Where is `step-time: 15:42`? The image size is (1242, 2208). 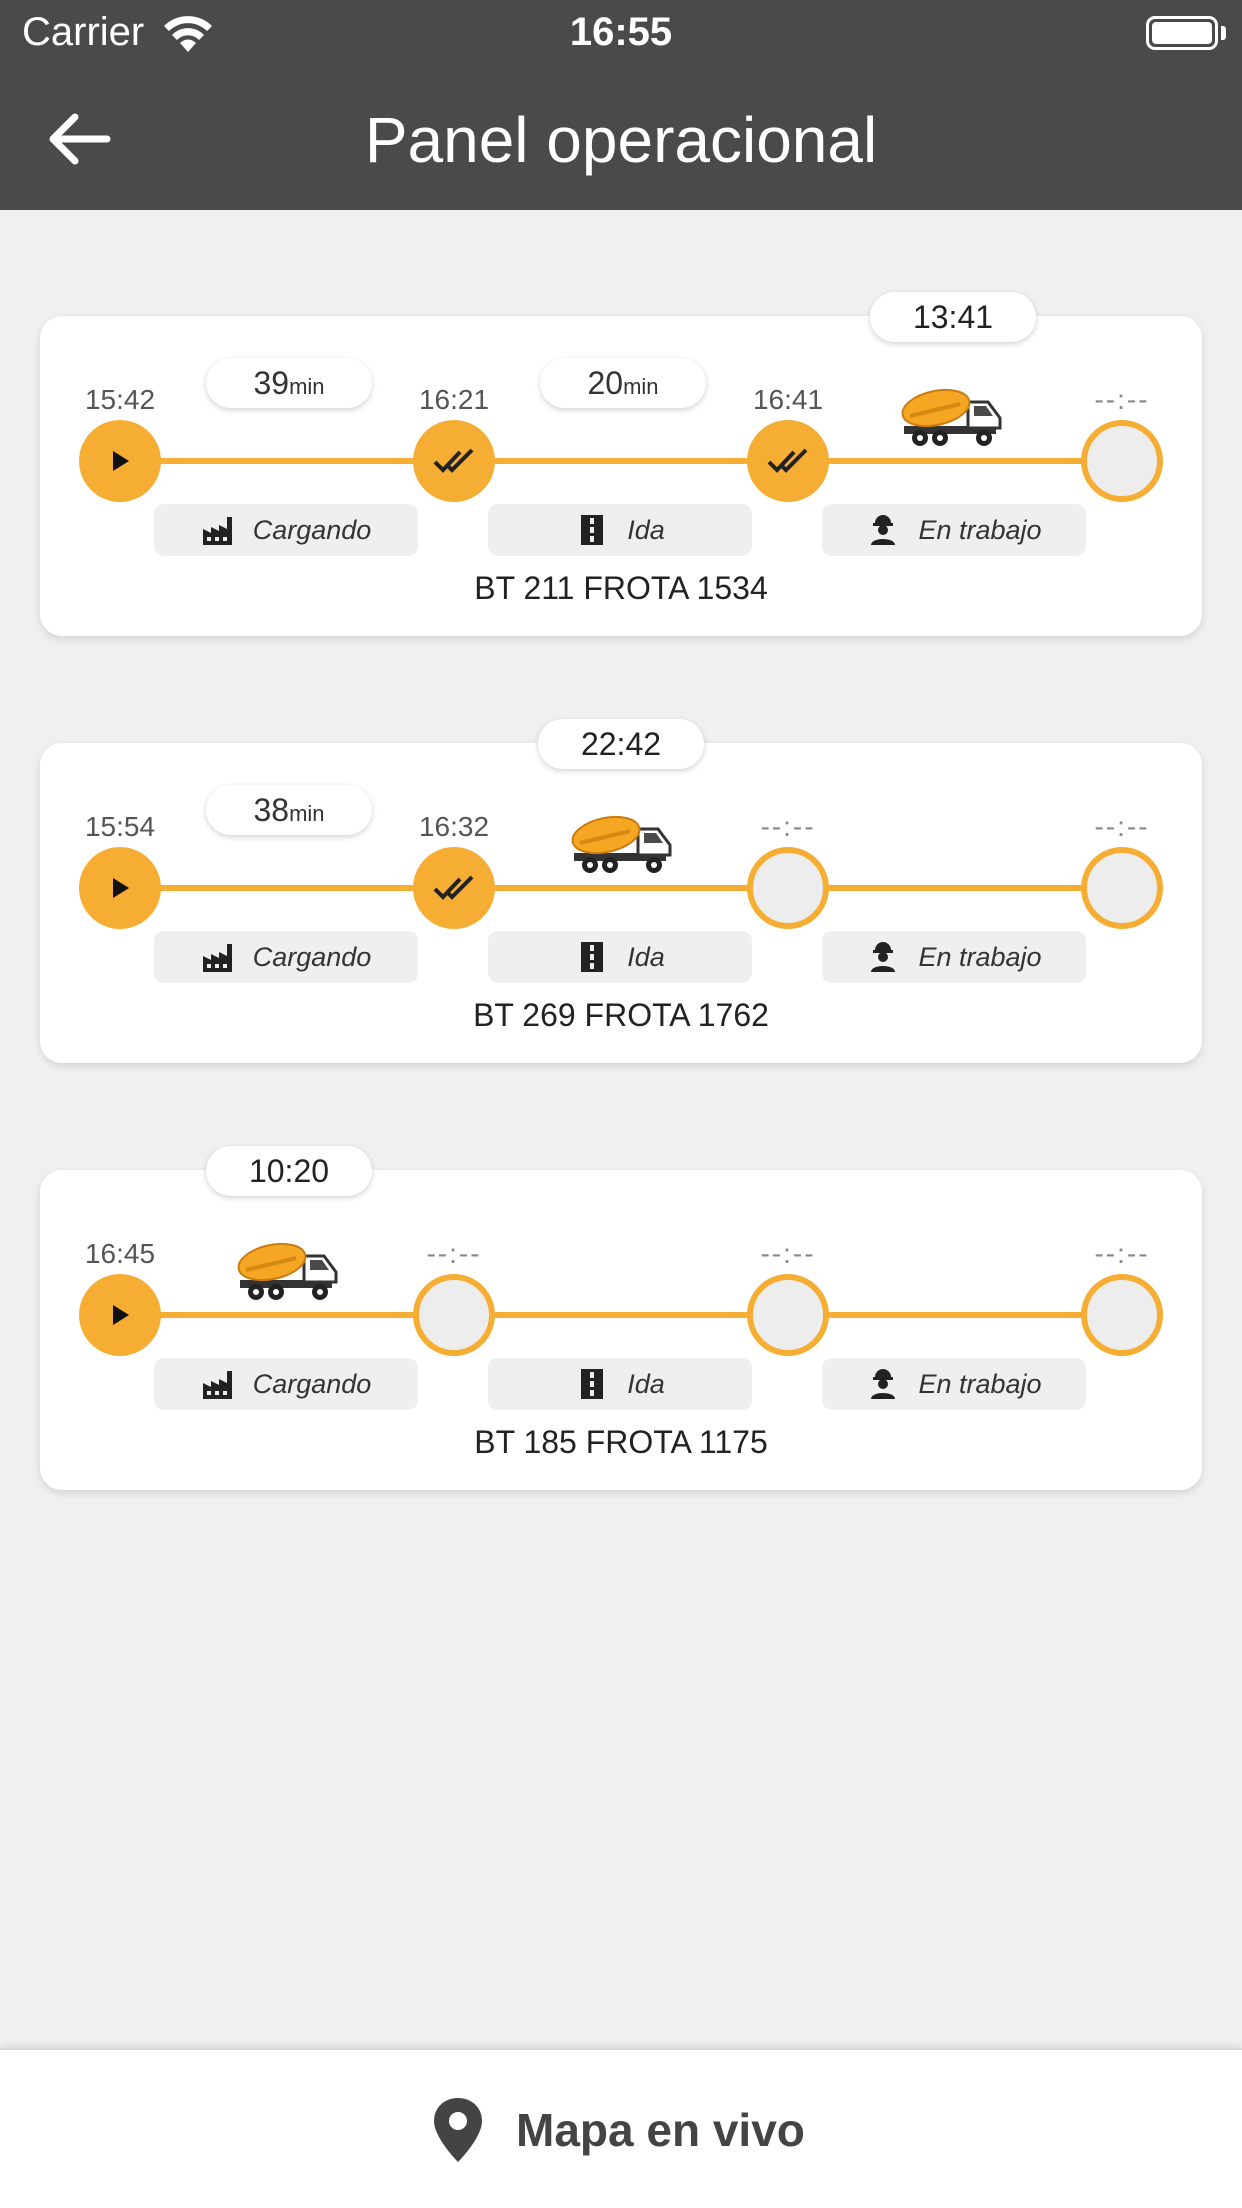 step-time: 15:42 is located at coordinates (120, 399).